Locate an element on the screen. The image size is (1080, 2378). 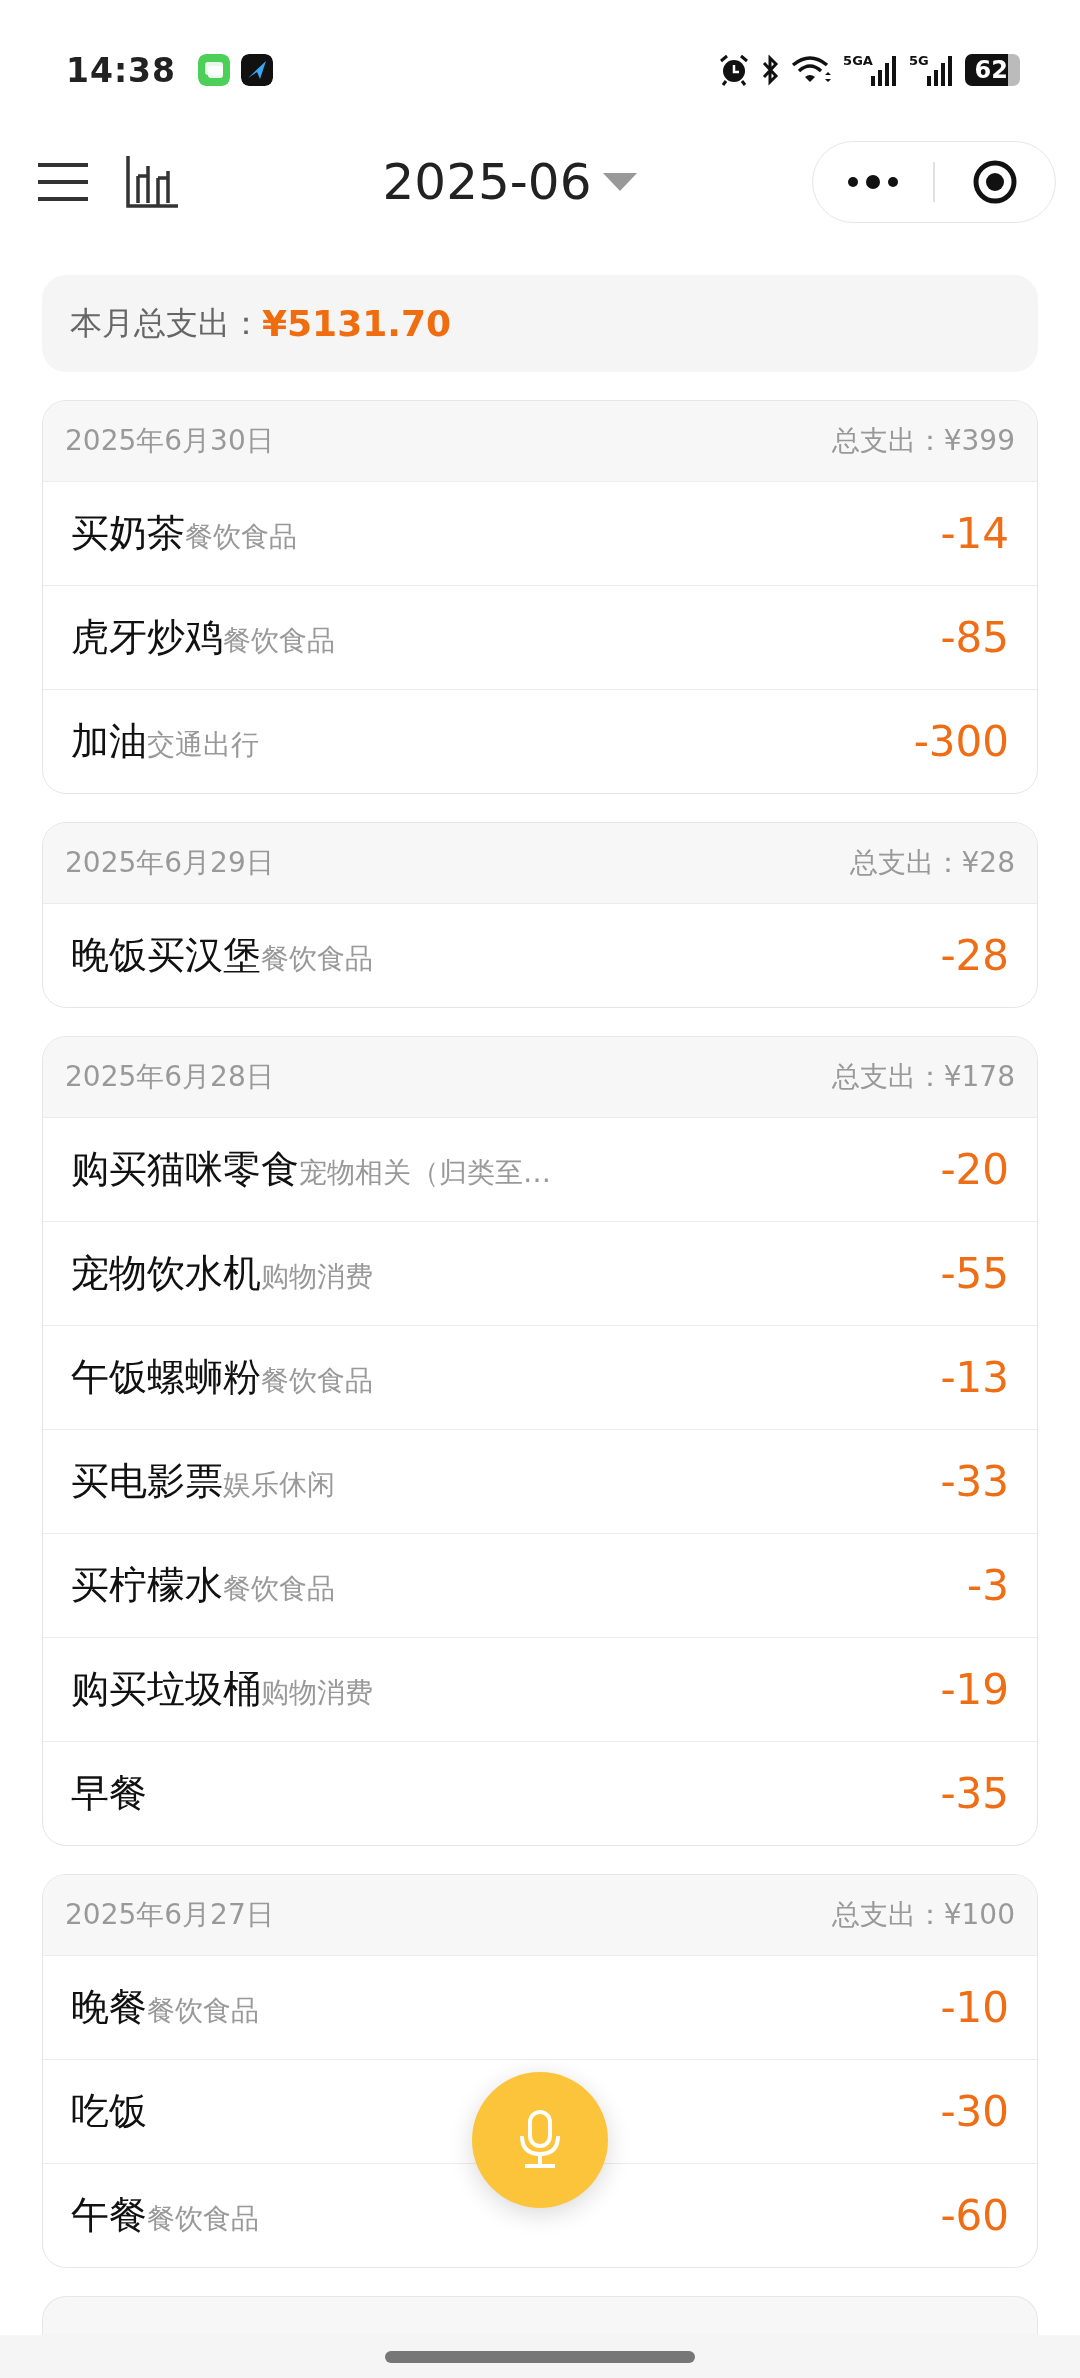
expense-amount: -60 is located at coordinates (974, 2215).